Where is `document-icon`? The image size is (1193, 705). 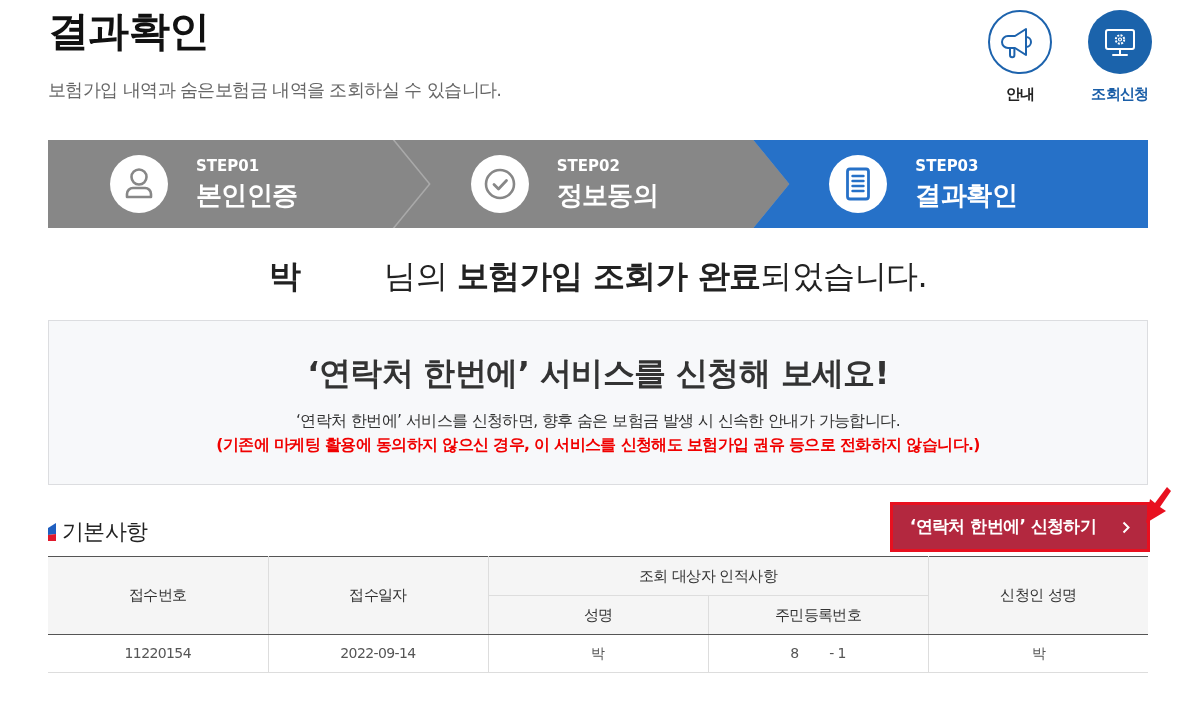
document-icon is located at coordinates (858, 184).